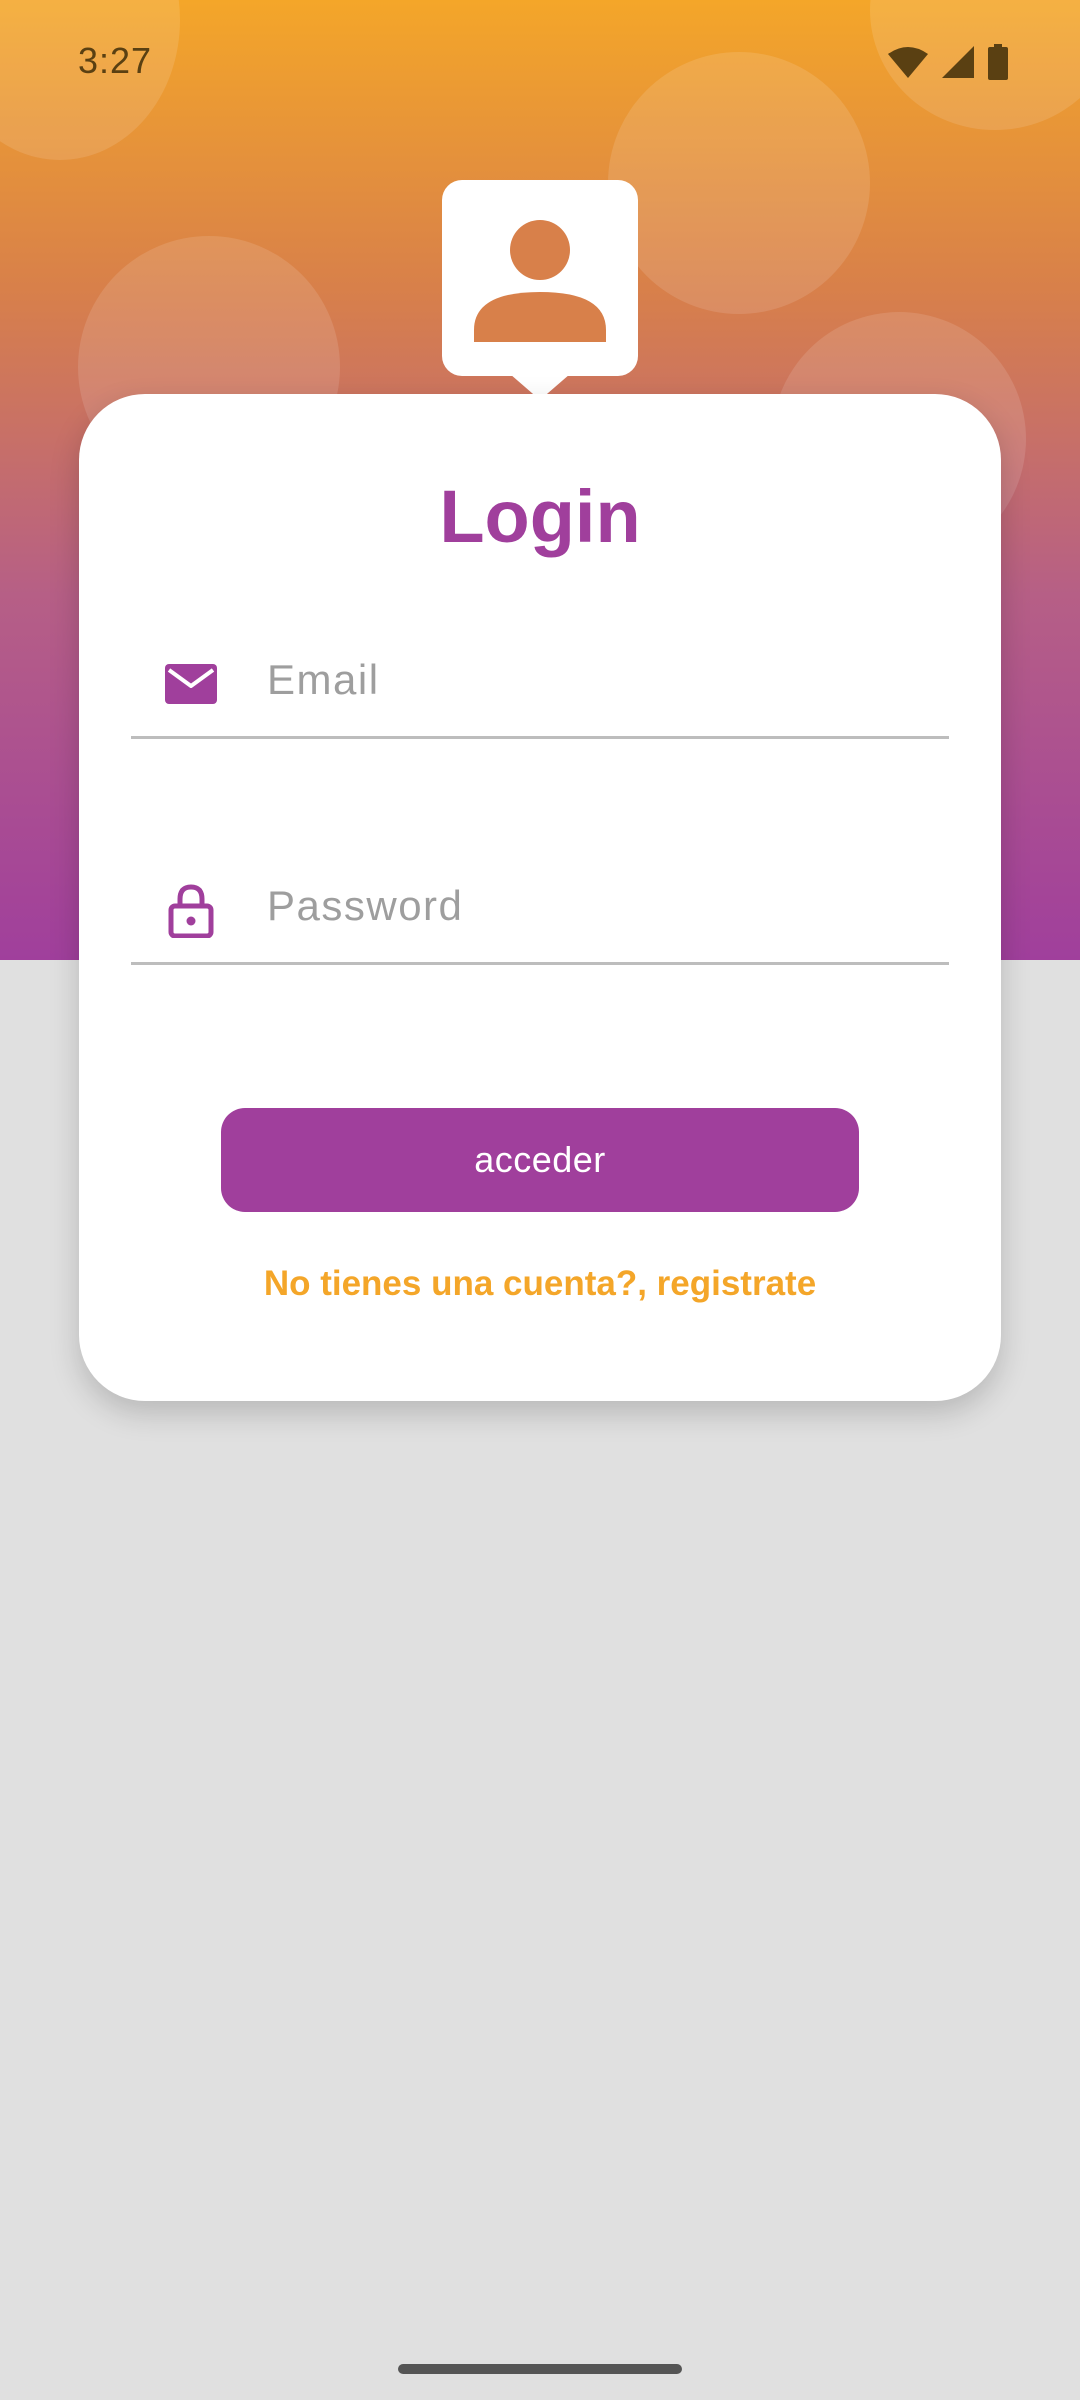 The width and height of the screenshot is (1080, 2400). What do you see at coordinates (540, 65) in the screenshot?
I see `status-bar: 3:27` at bounding box center [540, 65].